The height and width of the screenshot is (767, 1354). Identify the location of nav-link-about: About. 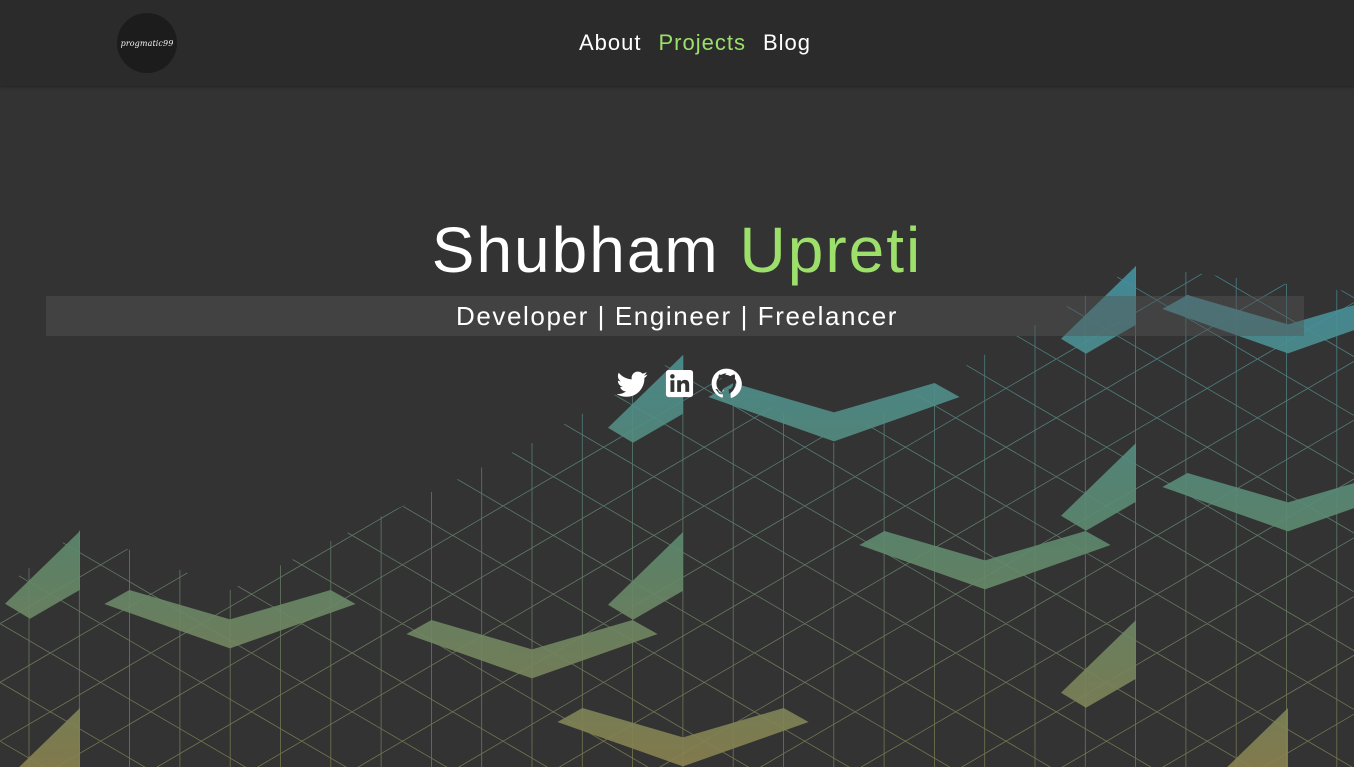
(610, 43).